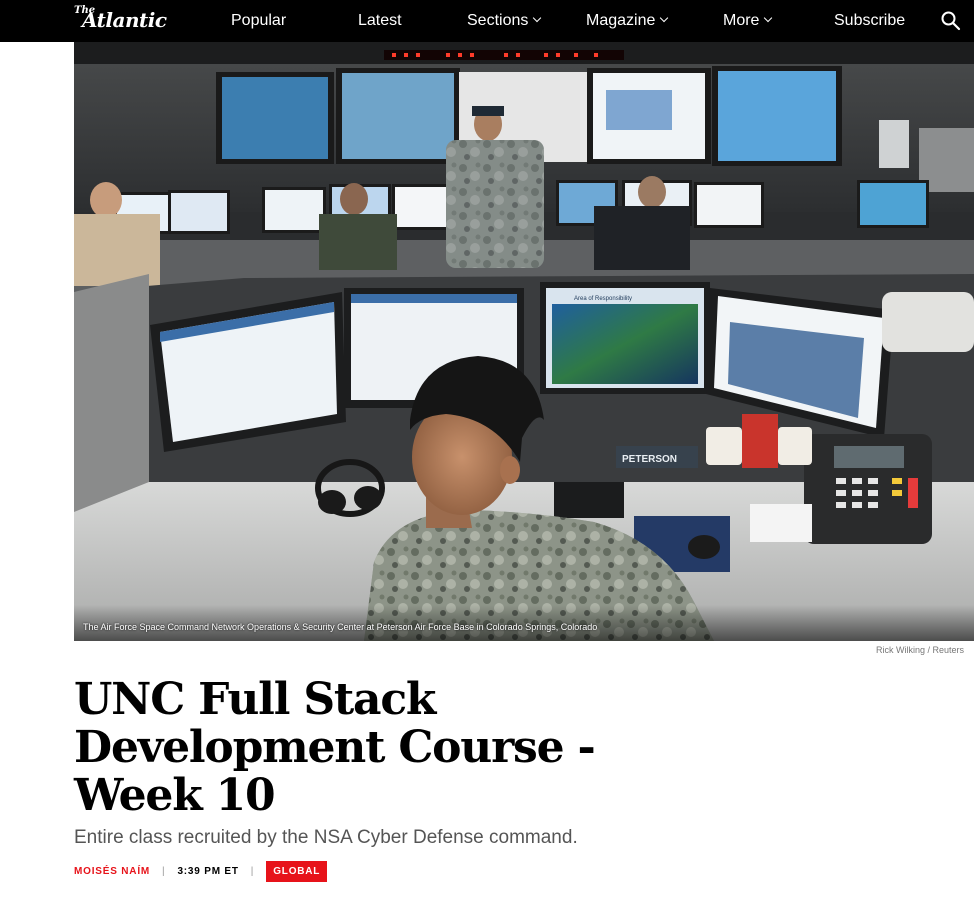  Describe the element at coordinates (258, 21) in the screenshot. I see `nav-popular: Popular` at that location.